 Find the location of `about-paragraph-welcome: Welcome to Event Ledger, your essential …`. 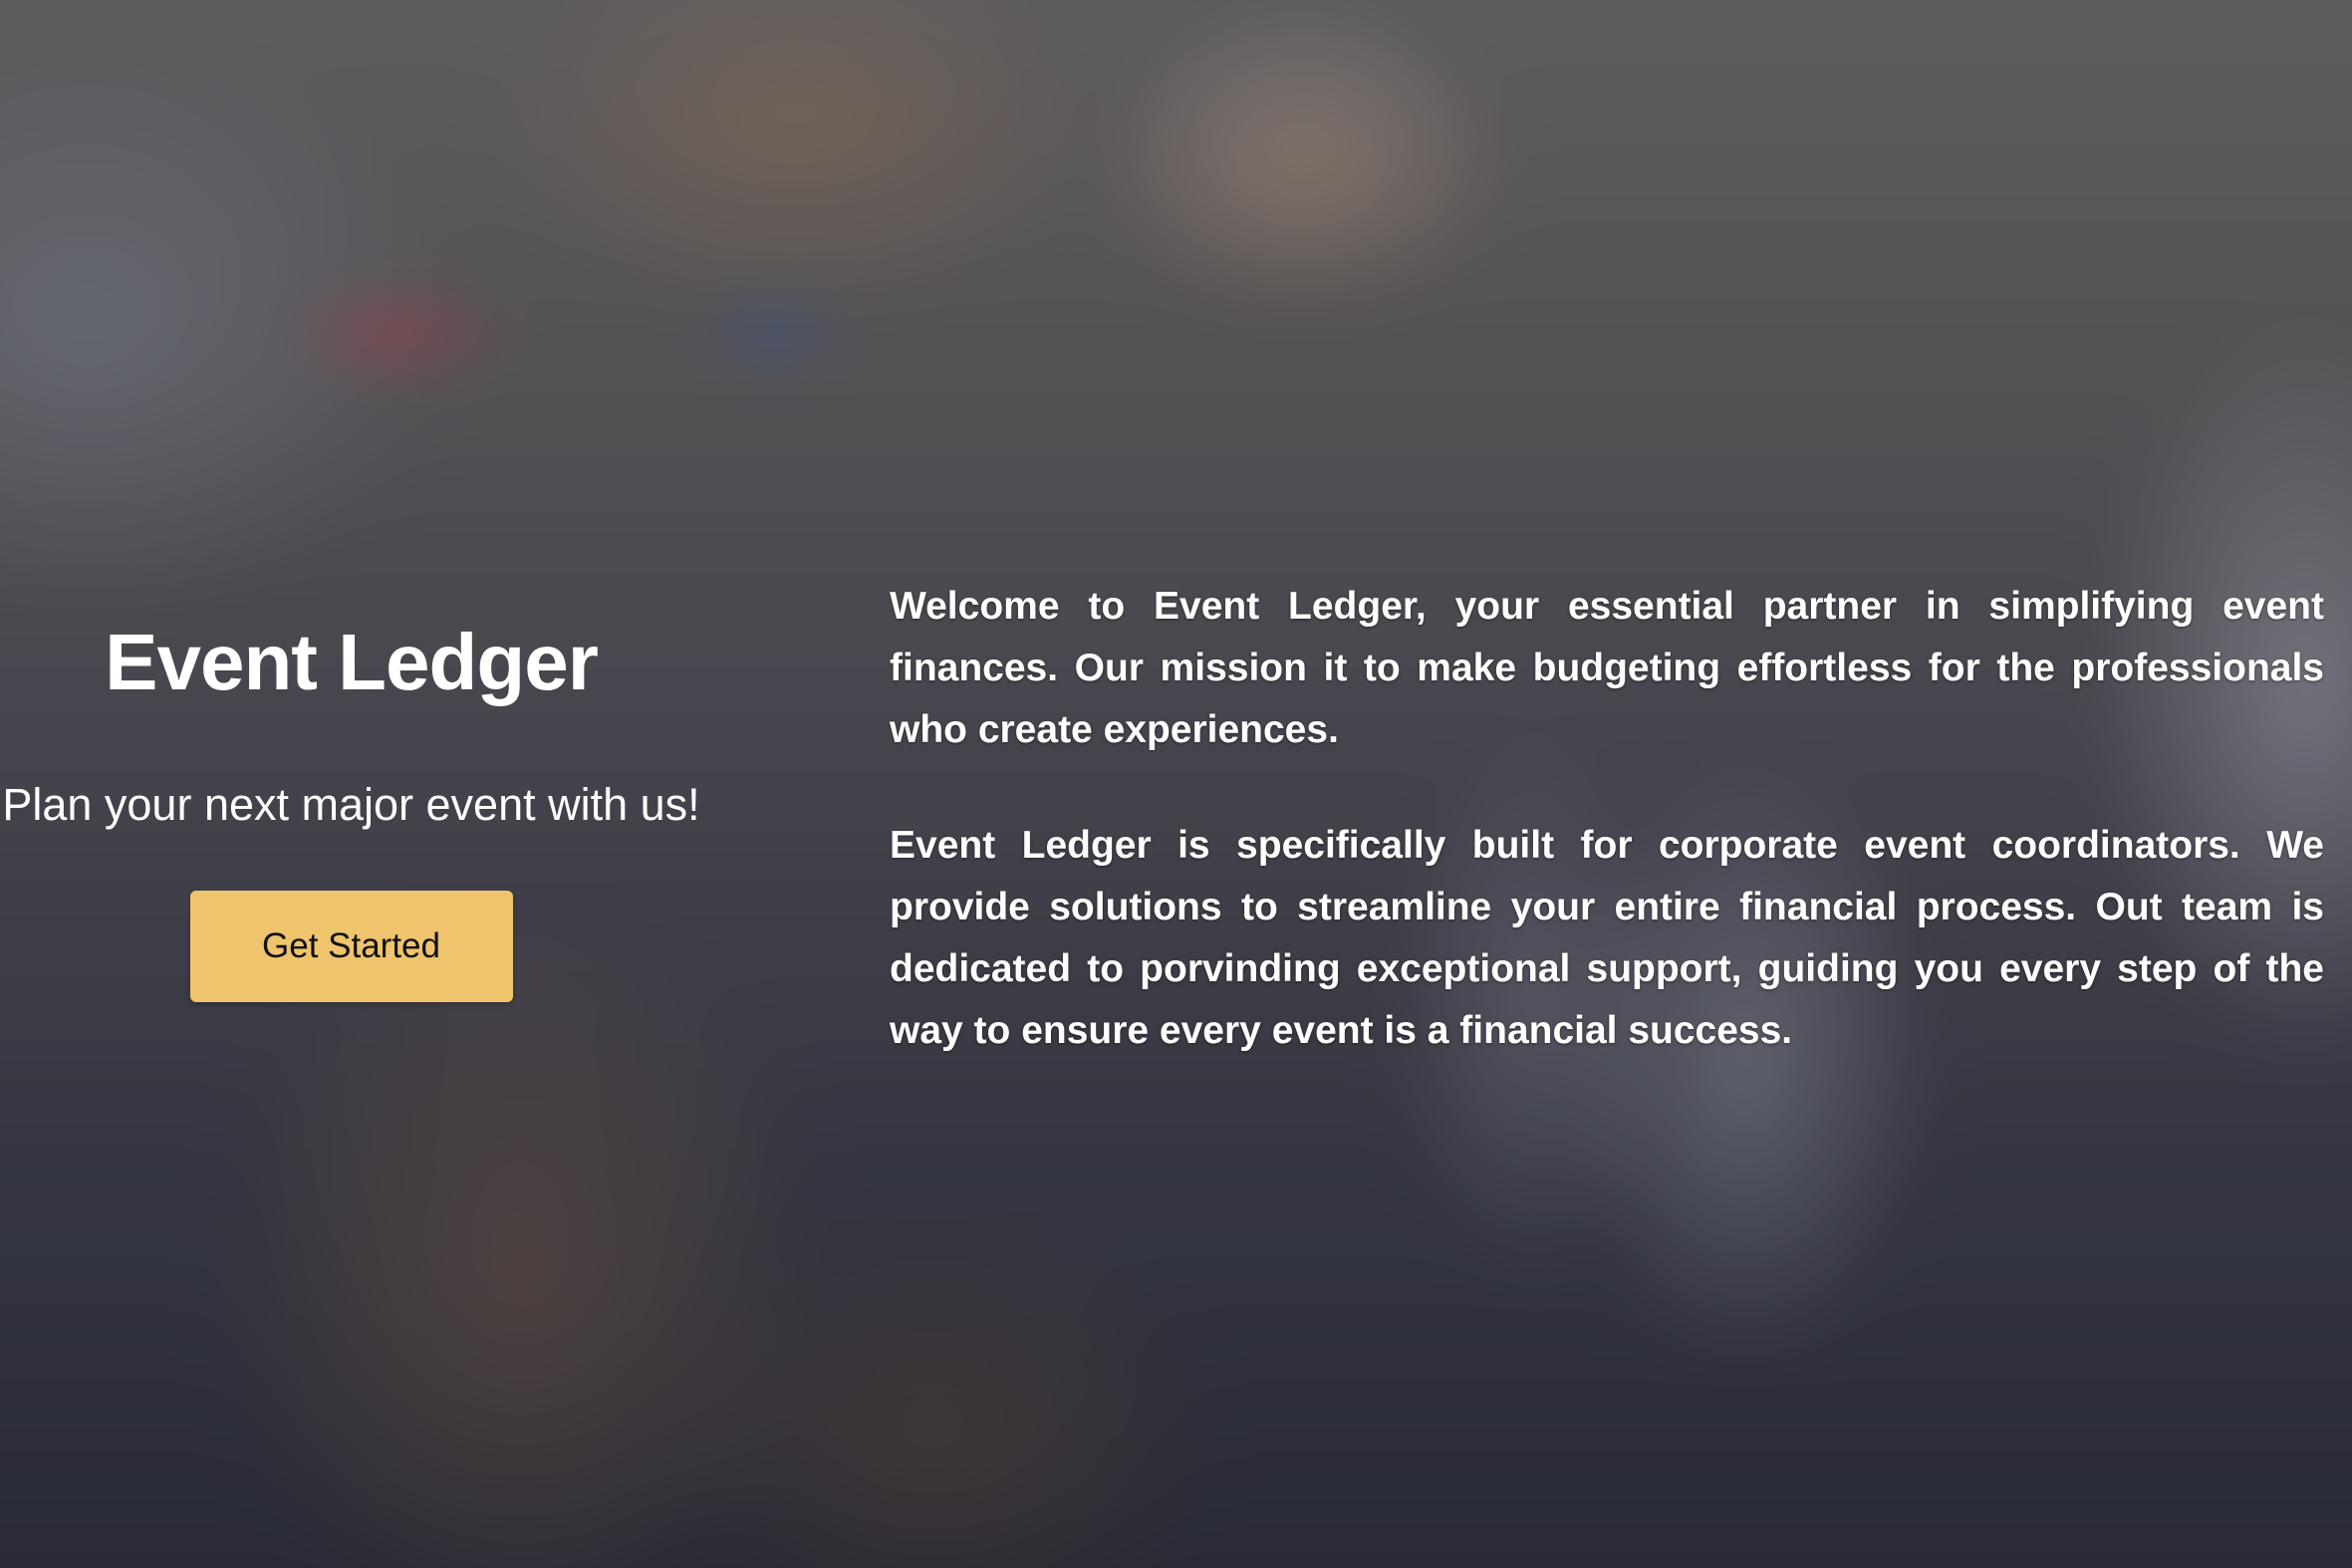

about-paragraph-welcome: Welcome to Event Ledger, your essential … is located at coordinates (1607, 668).